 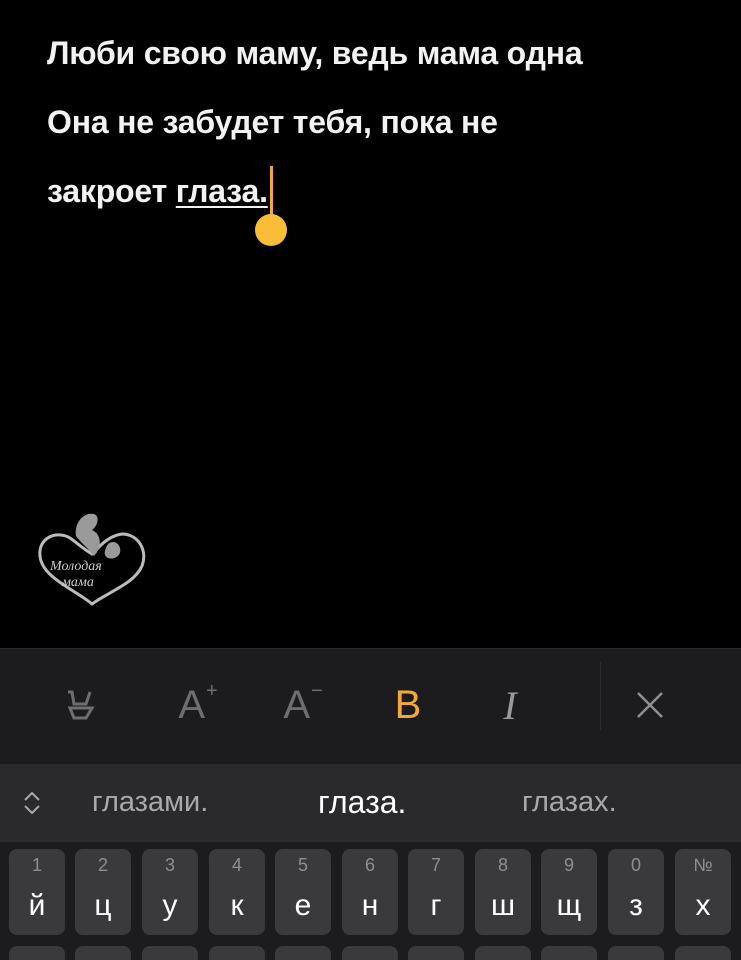 I want to click on key-char: н, so click(x=370, y=905).